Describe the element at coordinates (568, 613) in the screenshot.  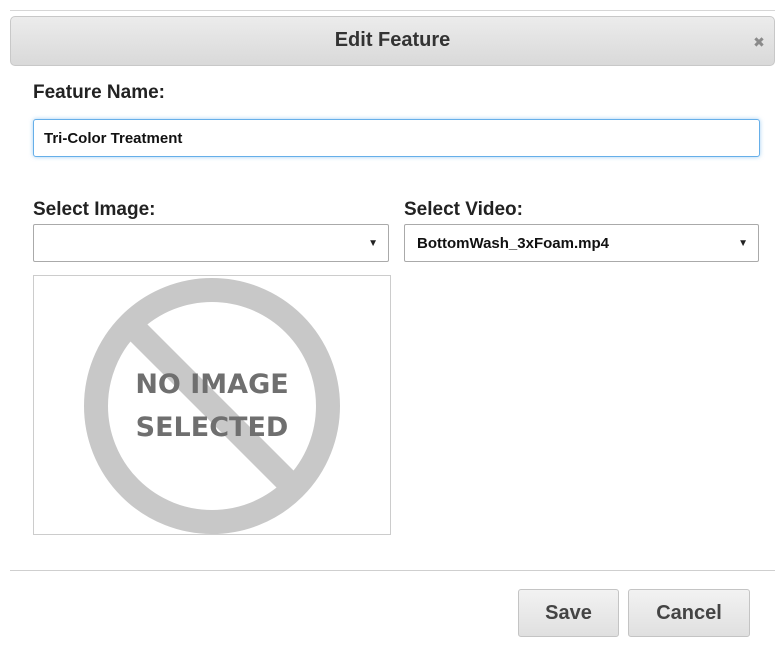
I see `save-button: Save` at that location.